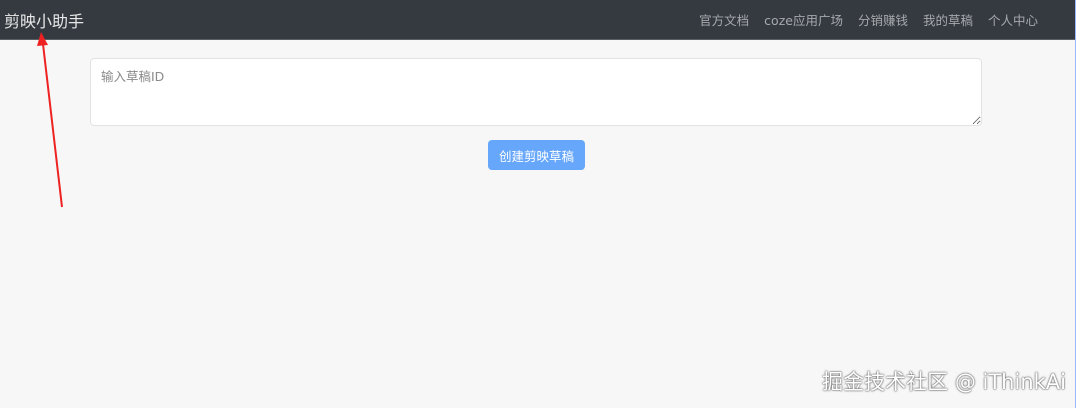 Image resolution: width=1080 pixels, height=408 pixels. What do you see at coordinates (536, 92) in the screenshot?
I see `draft-id-input` at bounding box center [536, 92].